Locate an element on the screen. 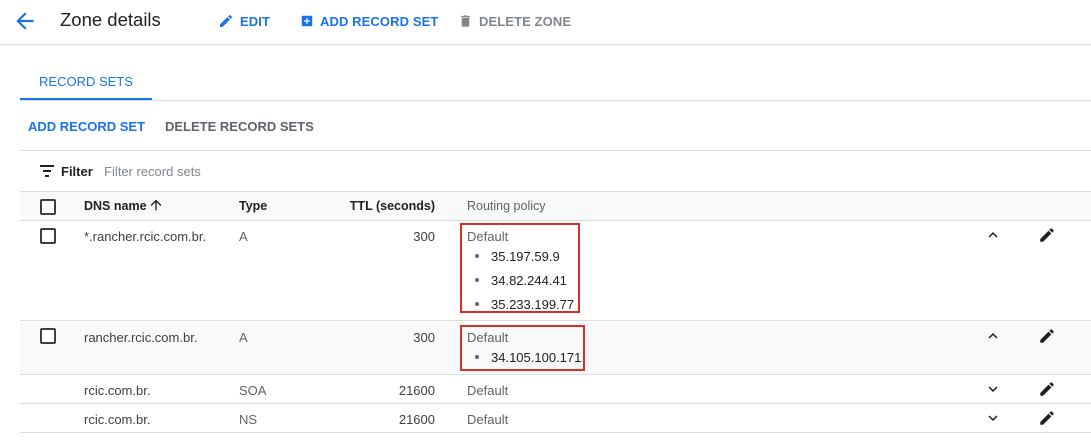 The height and width of the screenshot is (447, 1091). tab-record-sets-label: RECORD SETS is located at coordinates (86, 81).